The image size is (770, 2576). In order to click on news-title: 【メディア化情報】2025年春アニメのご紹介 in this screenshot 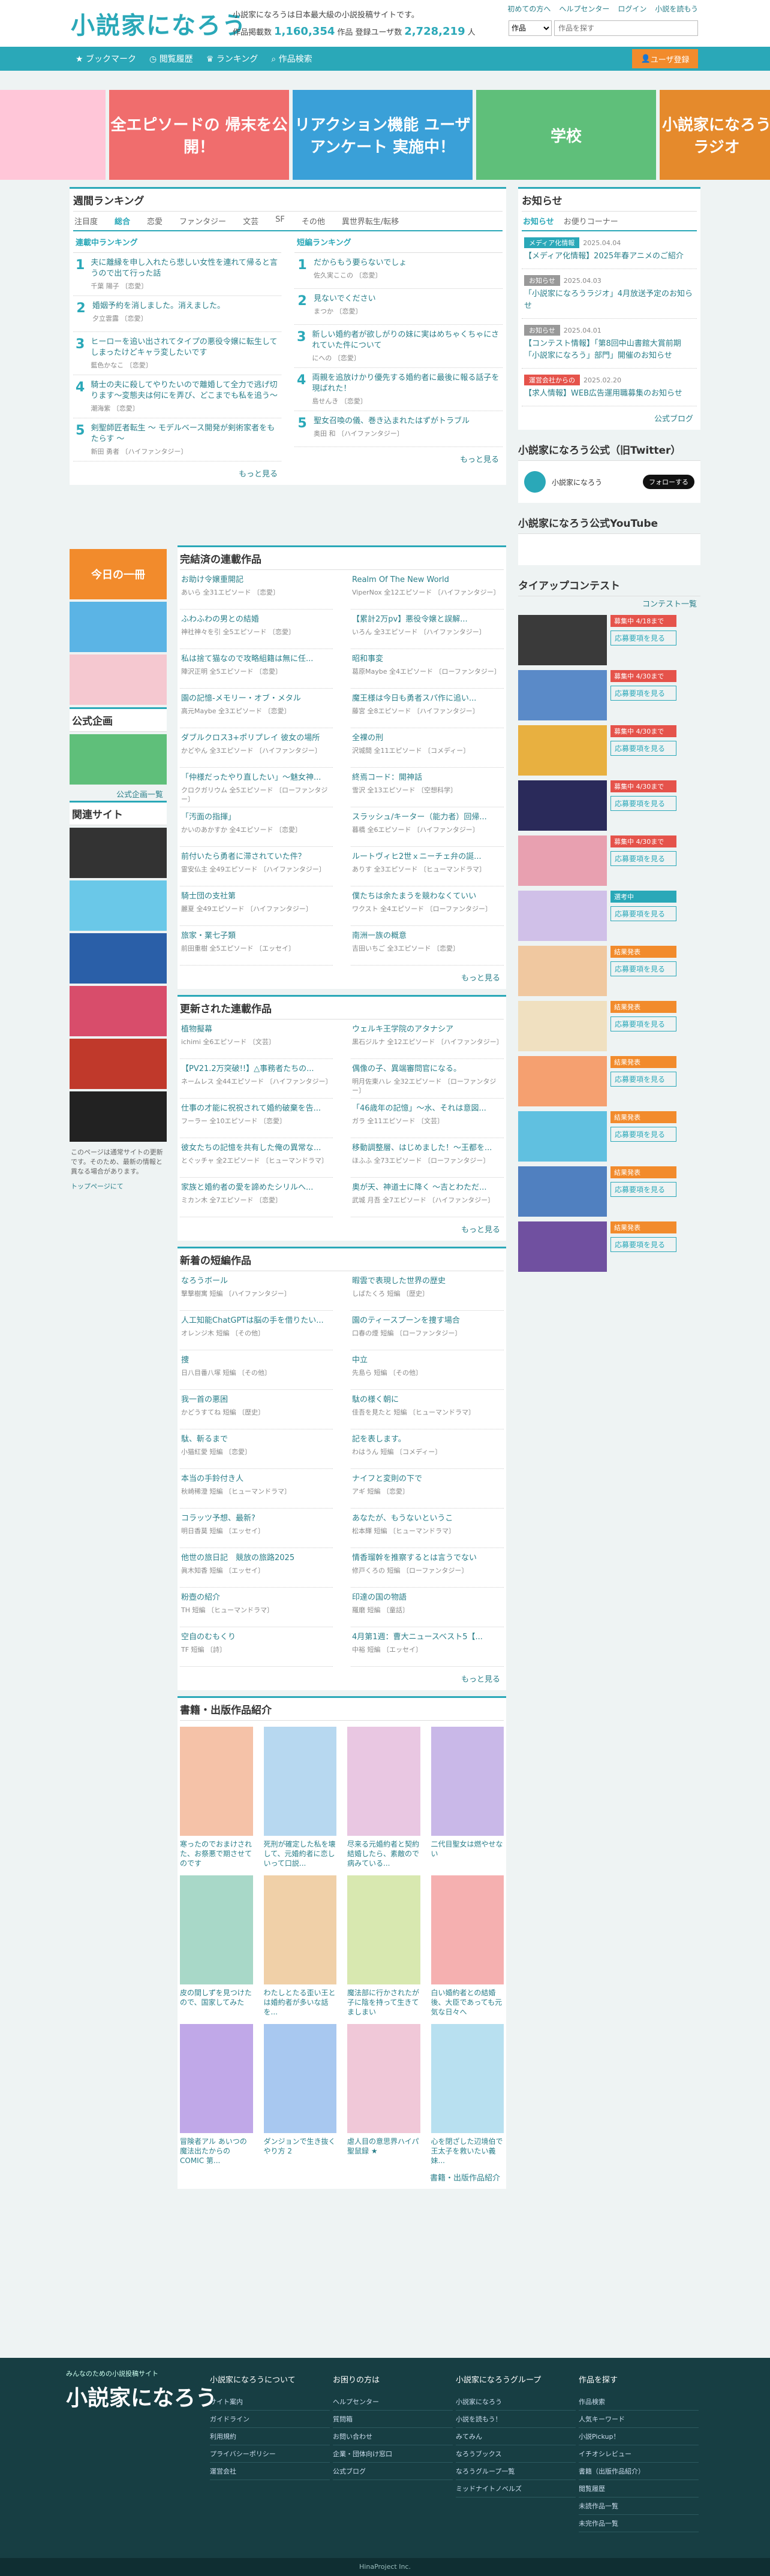, I will do `click(609, 257)`.